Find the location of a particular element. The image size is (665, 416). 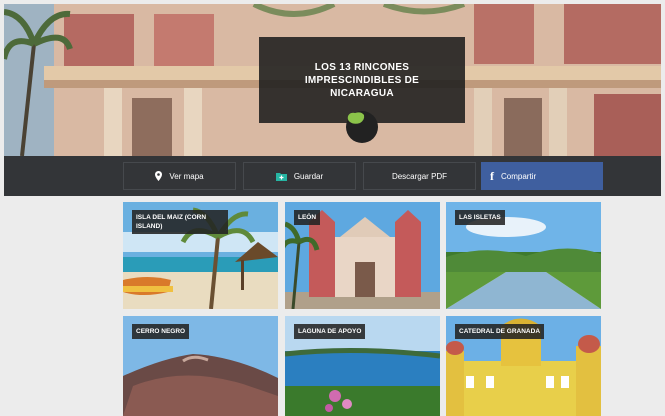

place-label: LAS ISLETAS is located at coordinates (480, 217).